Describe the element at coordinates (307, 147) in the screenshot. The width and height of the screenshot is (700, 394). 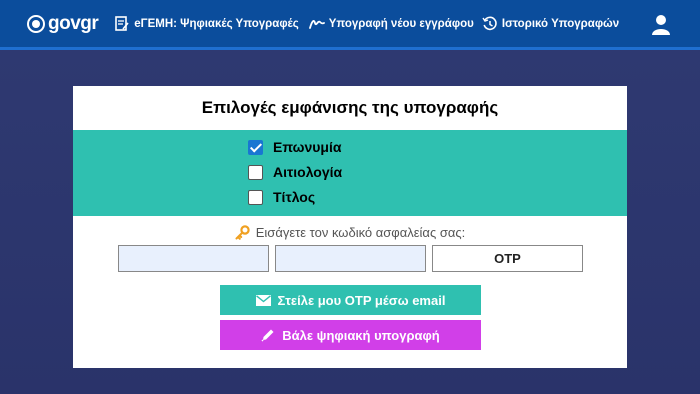
I see `option-label: Επωνυμία` at that location.